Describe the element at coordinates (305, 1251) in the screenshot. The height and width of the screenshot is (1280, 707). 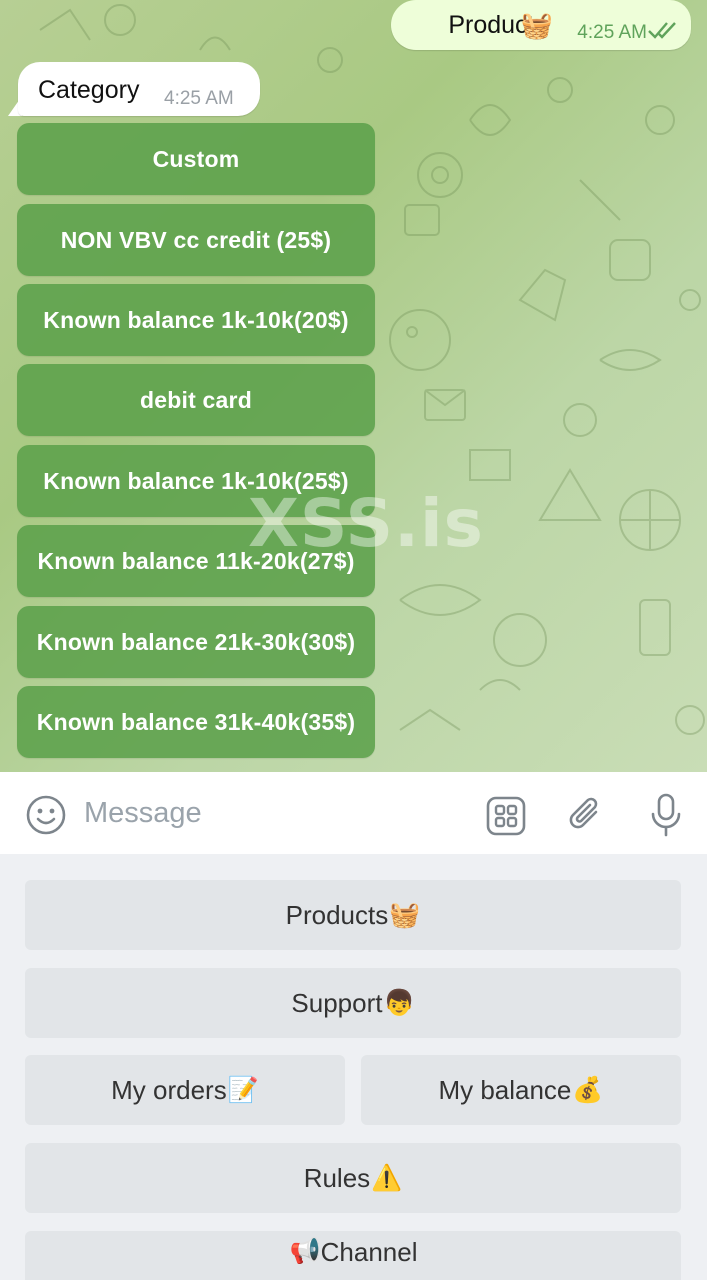
I see `megaphone-emoji: 📢` at that location.